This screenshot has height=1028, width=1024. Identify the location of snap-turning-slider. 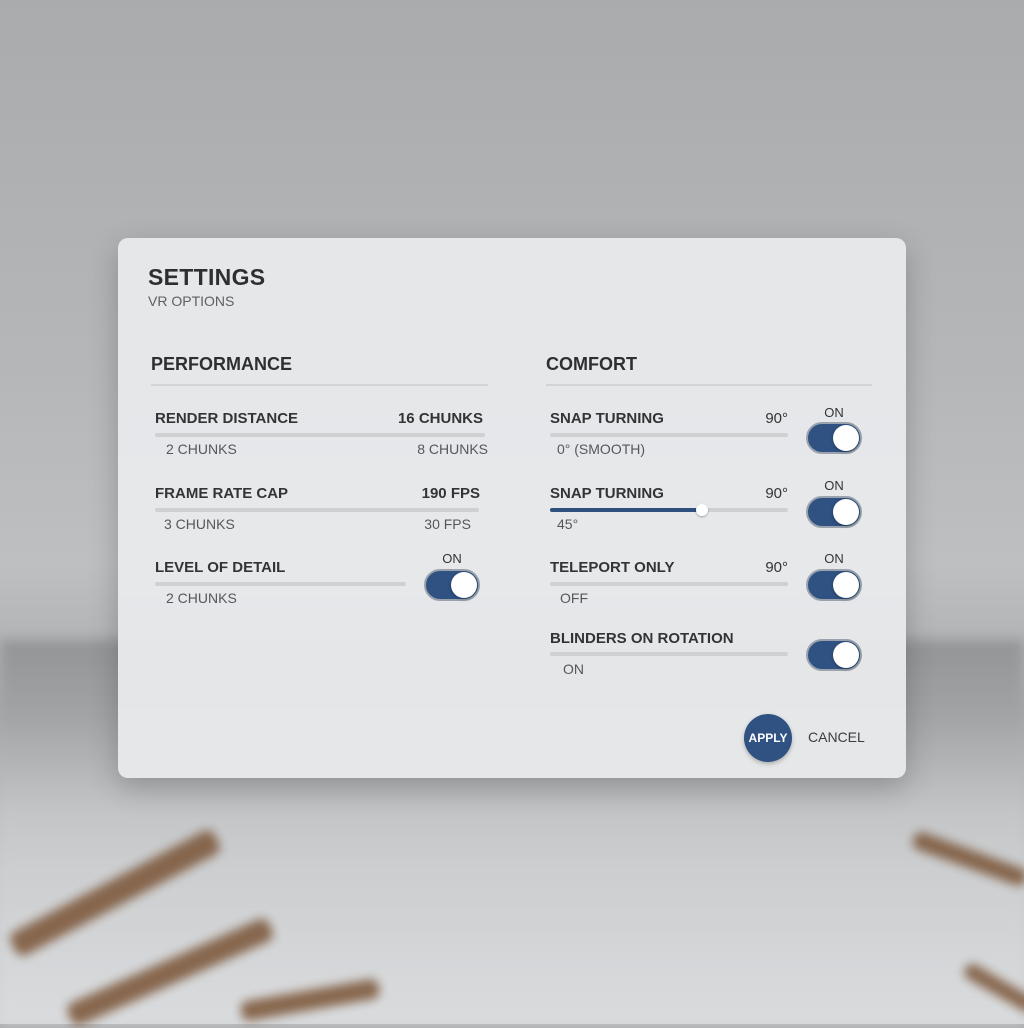
(669, 435).